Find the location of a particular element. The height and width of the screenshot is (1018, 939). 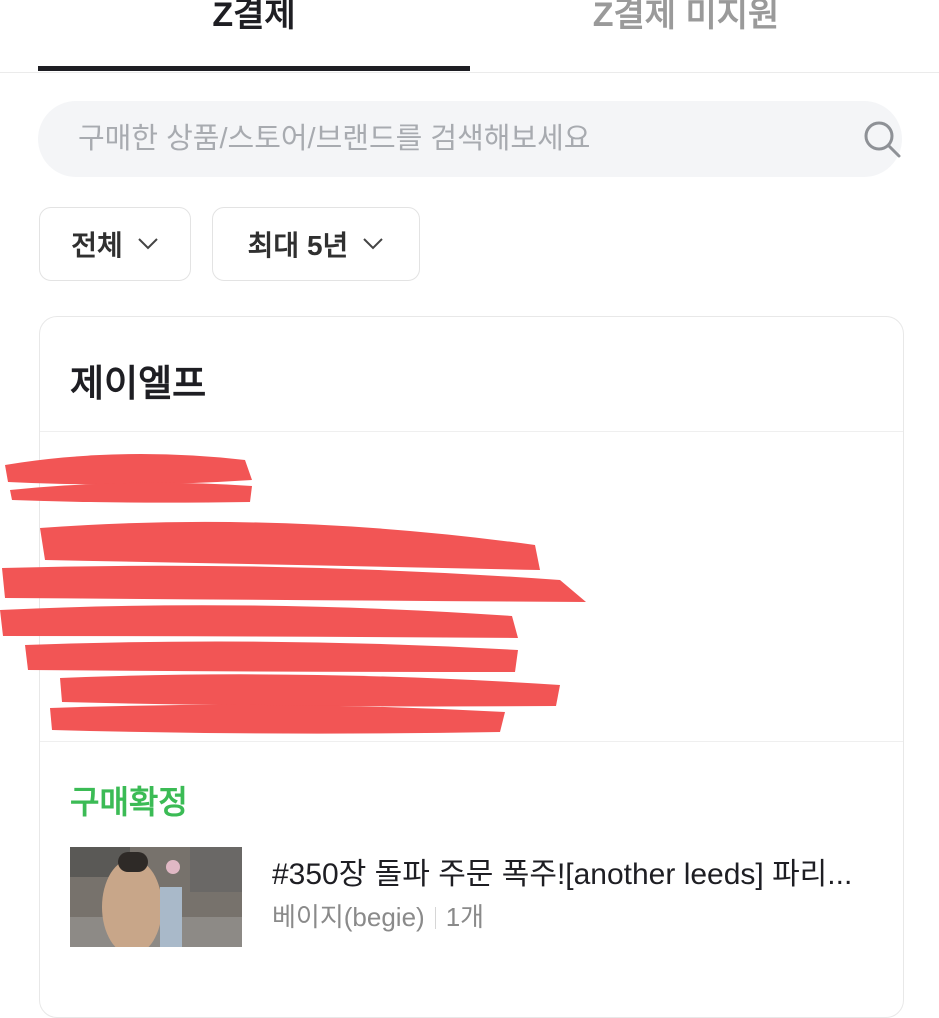

product-options: 베이지(begie) 1개 is located at coordinates (378, 915).